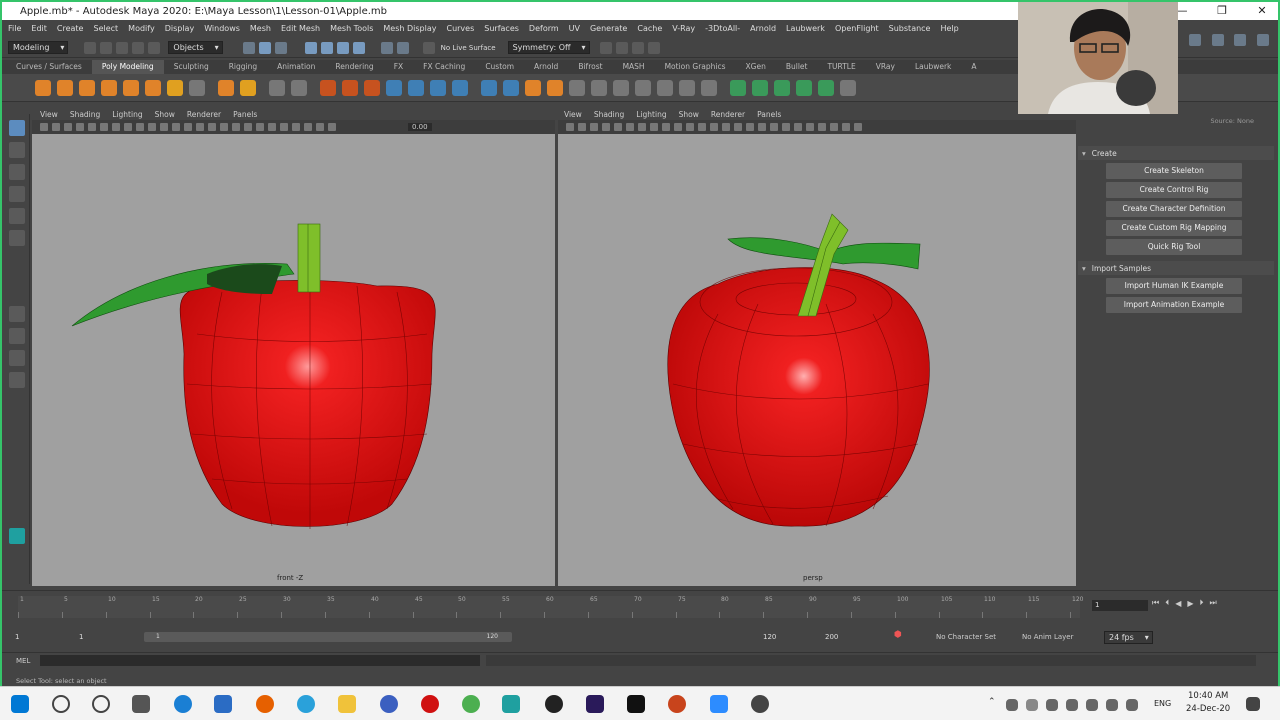  I want to click on single-pane-layout-icon, so click(16, 314).